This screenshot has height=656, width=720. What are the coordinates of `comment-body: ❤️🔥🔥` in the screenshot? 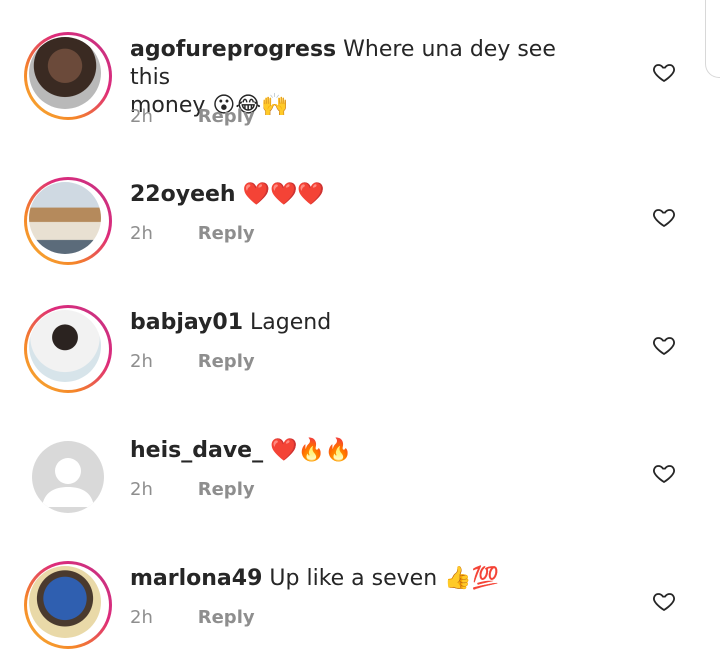 It's located at (311, 450).